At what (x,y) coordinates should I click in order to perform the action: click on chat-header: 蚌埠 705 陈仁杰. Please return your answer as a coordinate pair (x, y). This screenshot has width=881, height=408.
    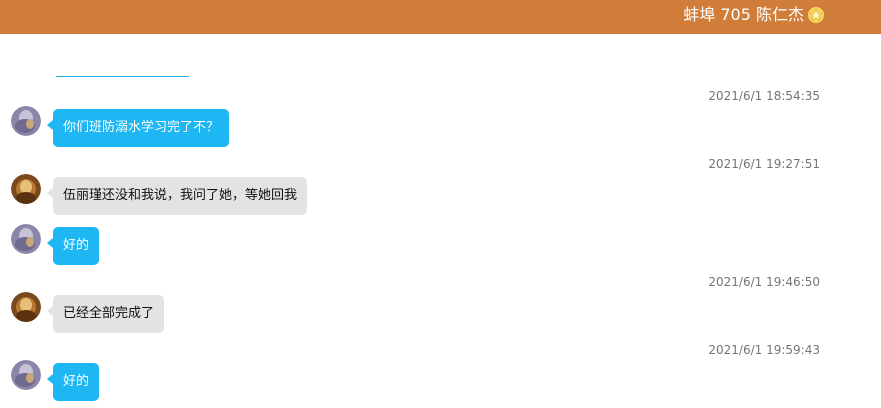
    Looking at the image, I should click on (440, 17).